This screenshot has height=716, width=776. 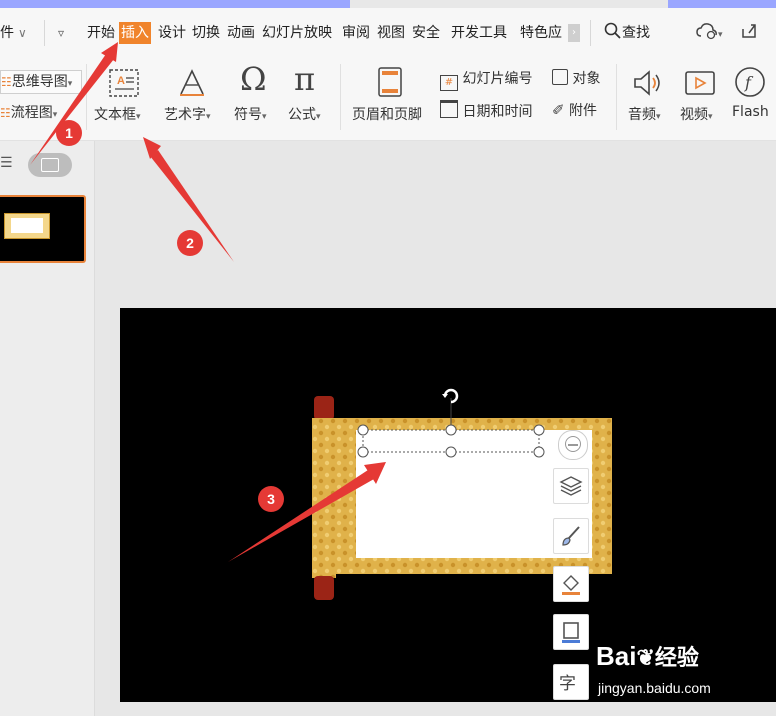 I want to click on video-icon, so click(x=700, y=83).